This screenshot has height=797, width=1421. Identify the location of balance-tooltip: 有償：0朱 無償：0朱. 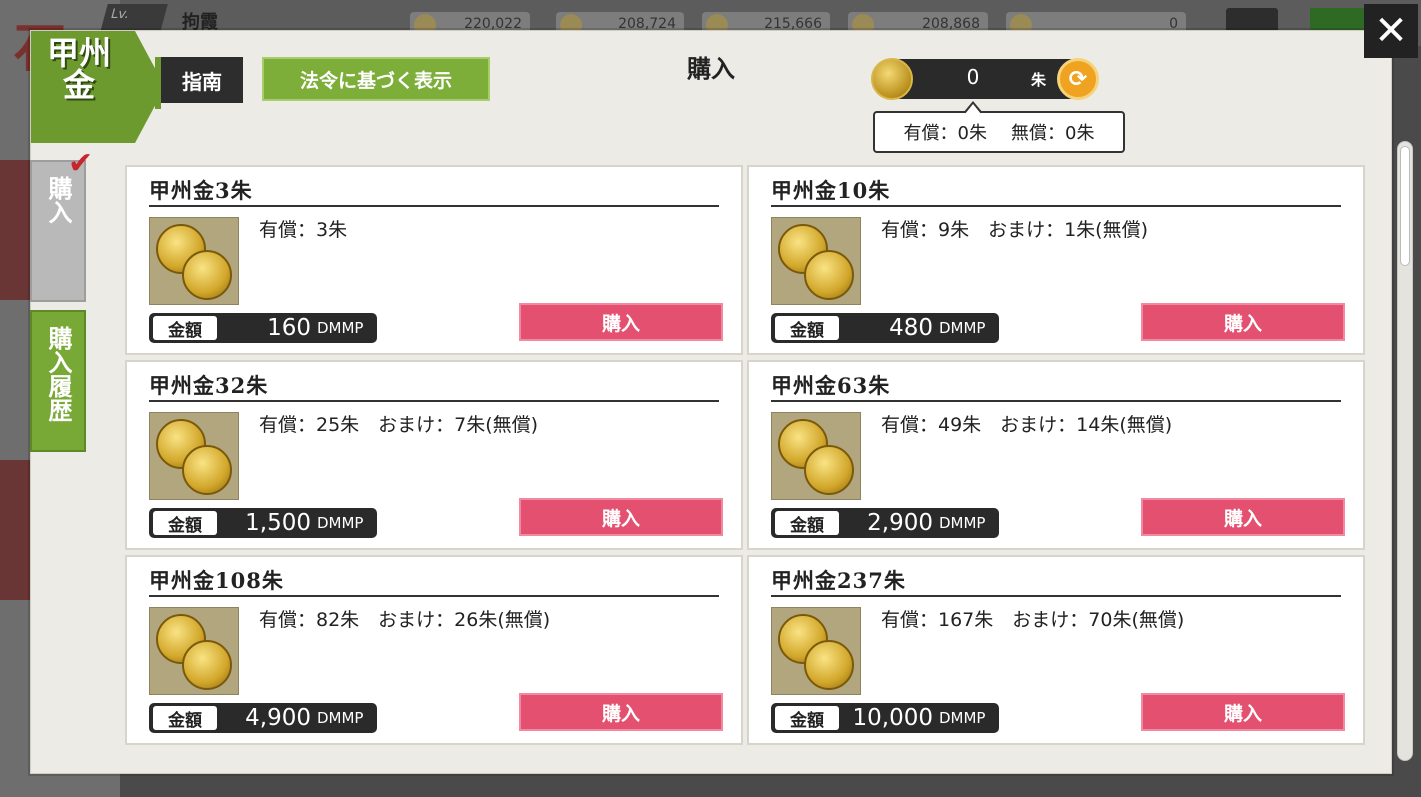
(999, 127).